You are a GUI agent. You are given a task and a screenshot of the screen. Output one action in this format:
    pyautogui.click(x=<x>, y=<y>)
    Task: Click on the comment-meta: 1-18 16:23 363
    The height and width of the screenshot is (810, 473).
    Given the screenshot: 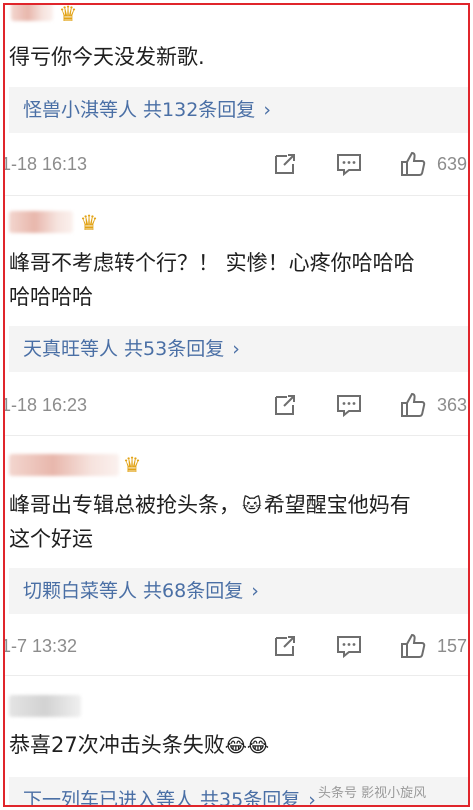 What is the action you would take?
    pyautogui.click(x=236, y=405)
    